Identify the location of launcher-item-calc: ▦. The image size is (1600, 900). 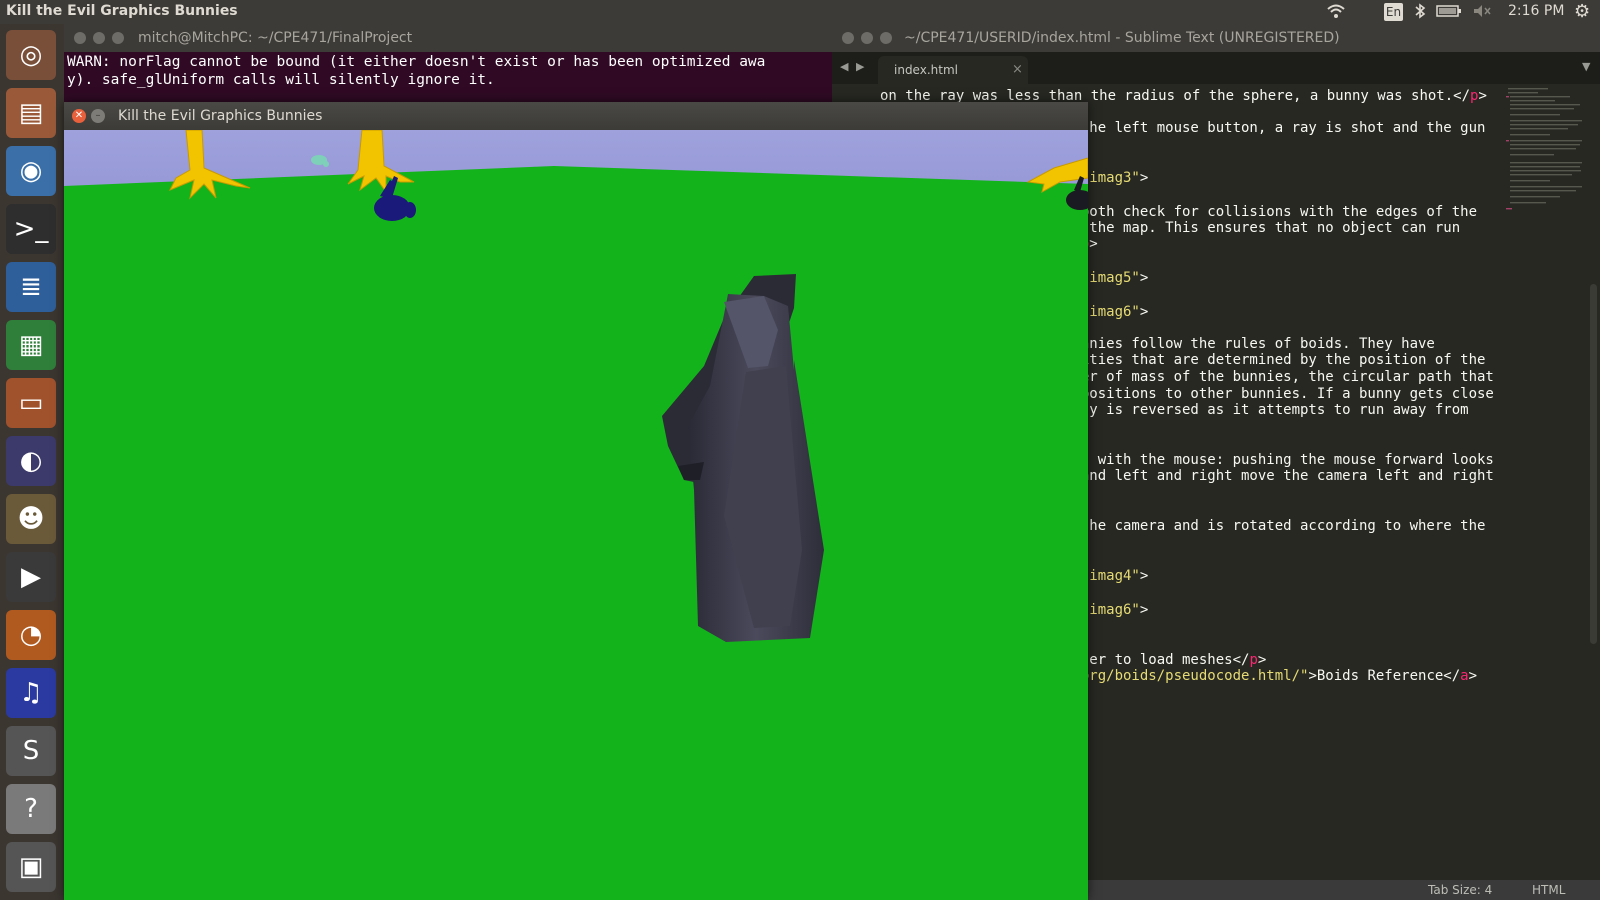
(31, 345).